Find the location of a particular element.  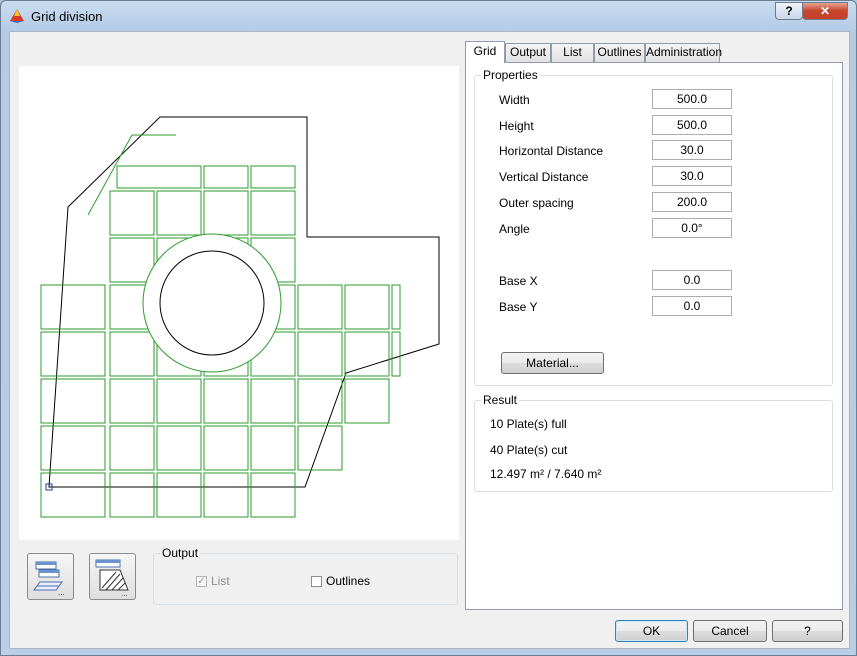

window-title: Grid division is located at coordinates (67, 16).